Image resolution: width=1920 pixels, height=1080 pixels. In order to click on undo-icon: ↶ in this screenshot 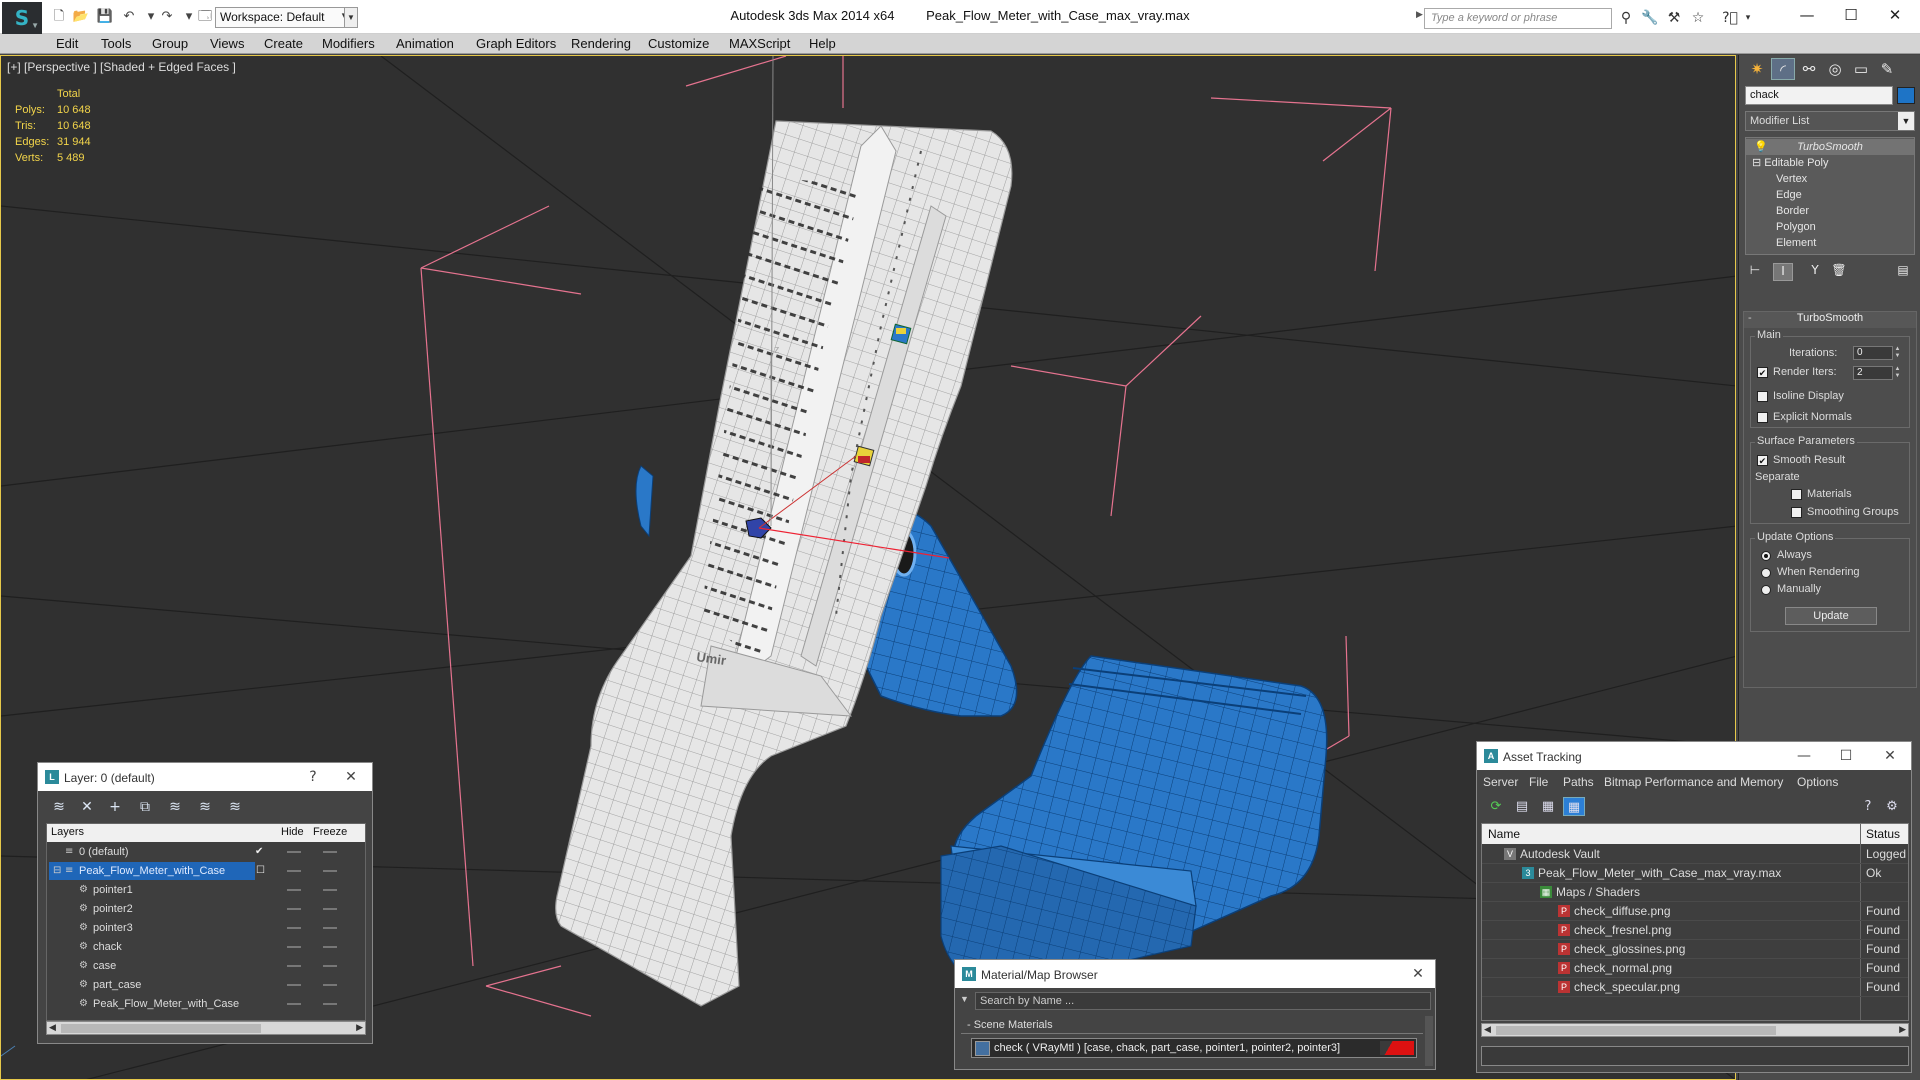, I will do `click(129, 17)`.